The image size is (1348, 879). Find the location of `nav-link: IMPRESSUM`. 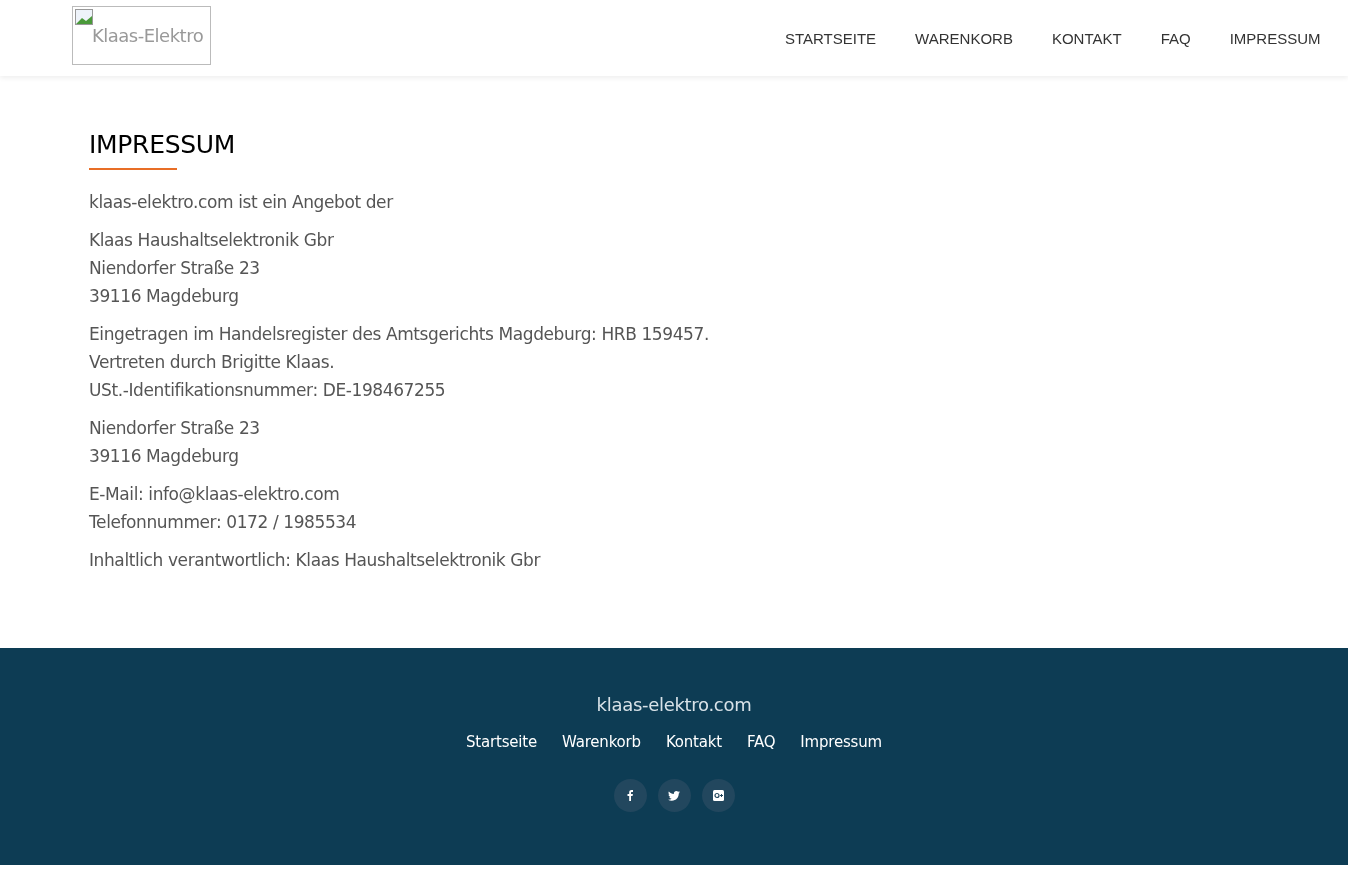

nav-link: IMPRESSUM is located at coordinates (1275, 38).